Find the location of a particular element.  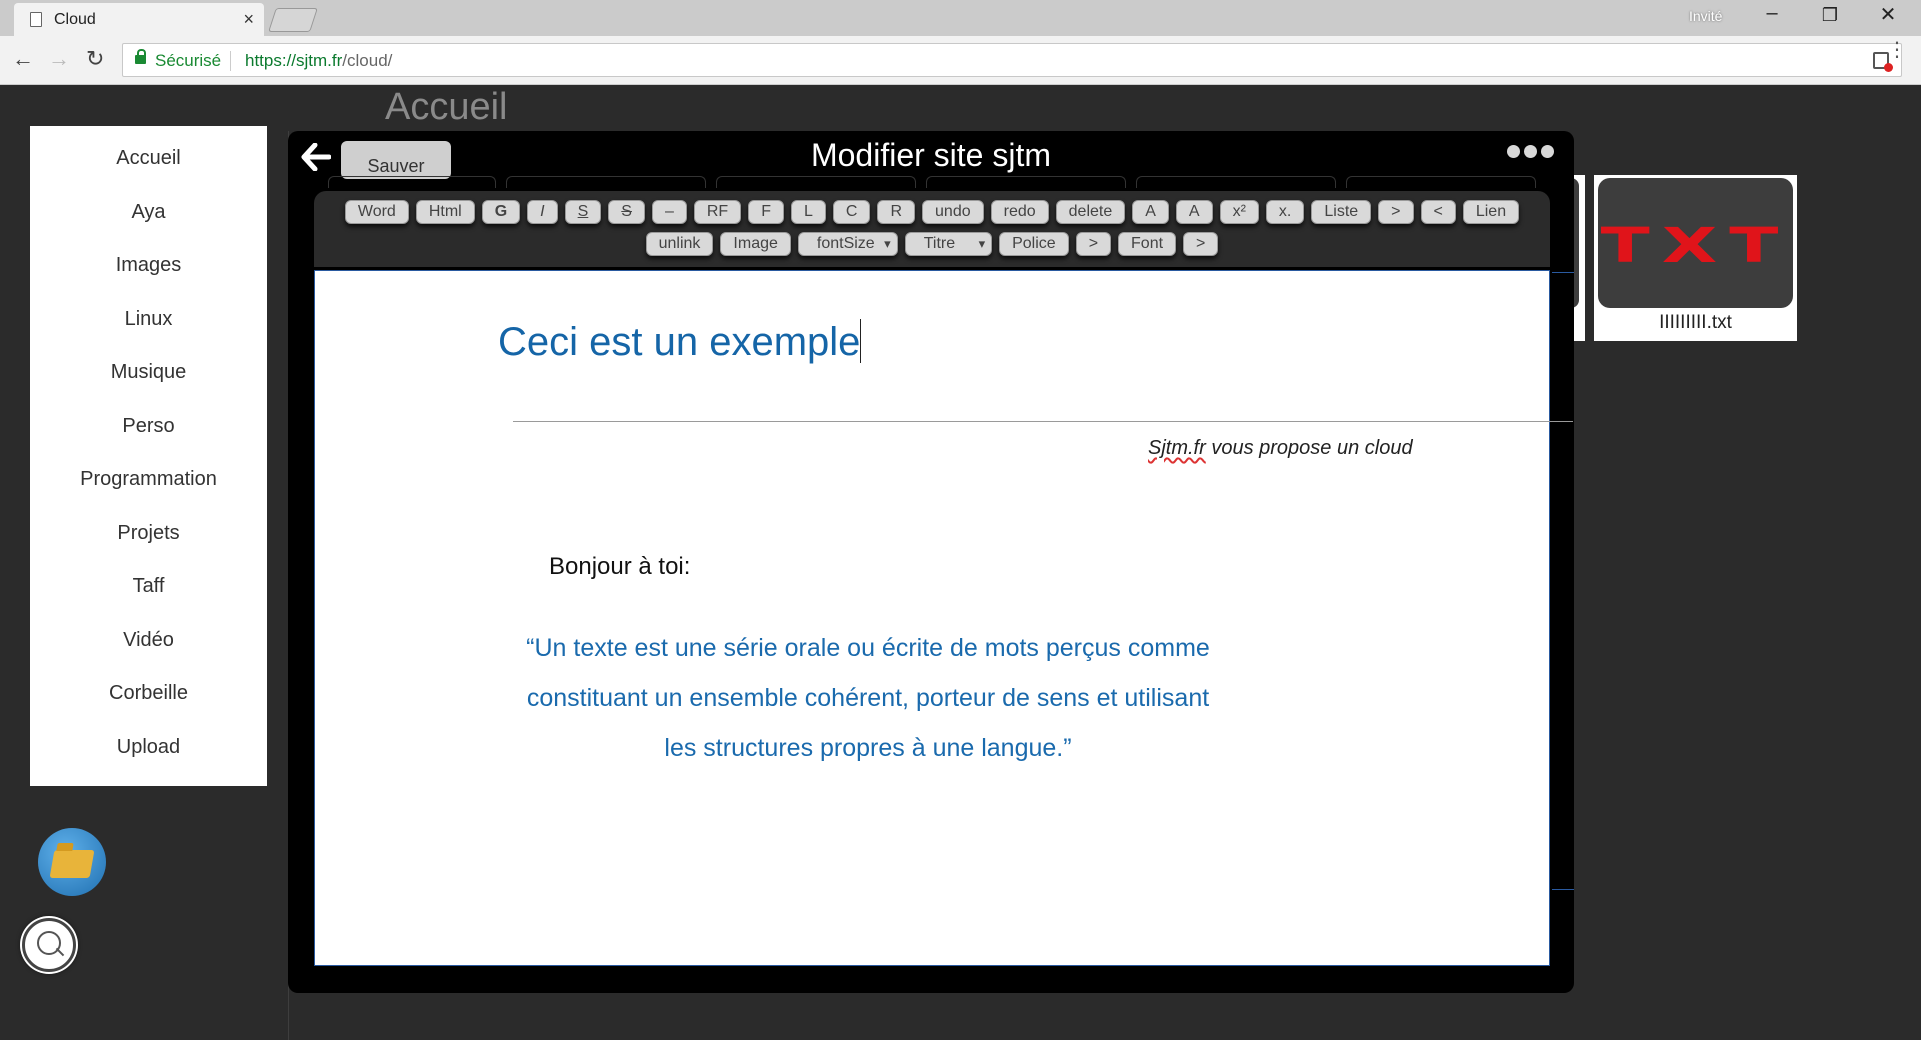

list-button: Liste is located at coordinates (1341, 212).